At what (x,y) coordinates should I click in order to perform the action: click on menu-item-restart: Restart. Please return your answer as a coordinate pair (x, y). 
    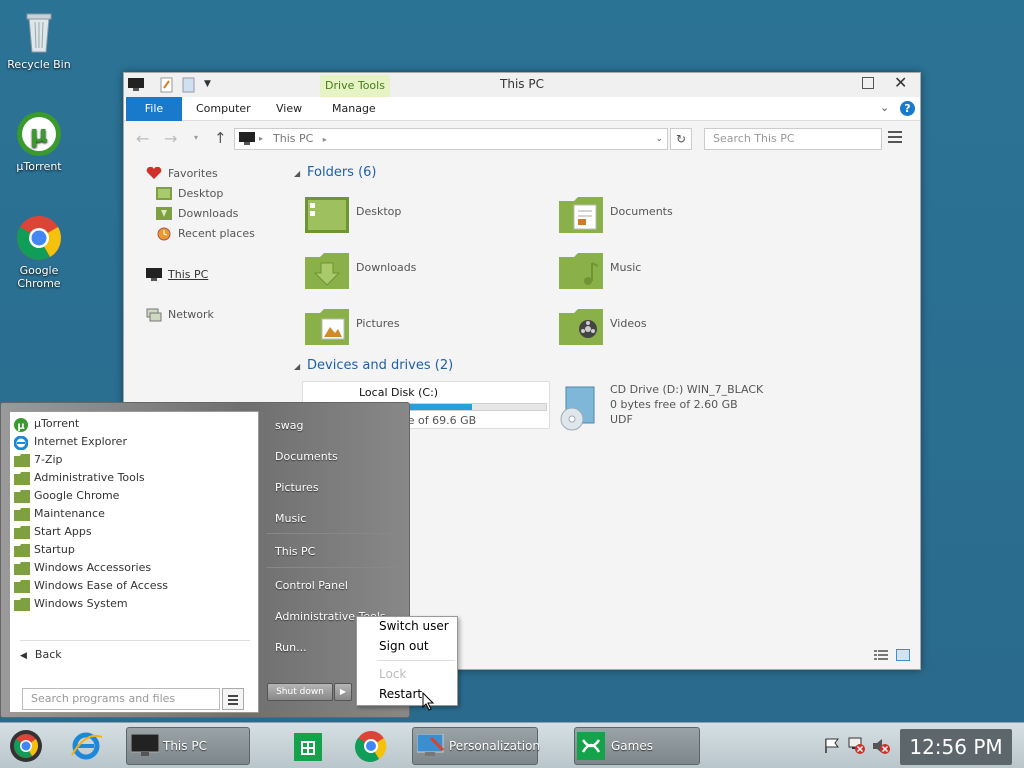
    Looking at the image, I should click on (400, 694).